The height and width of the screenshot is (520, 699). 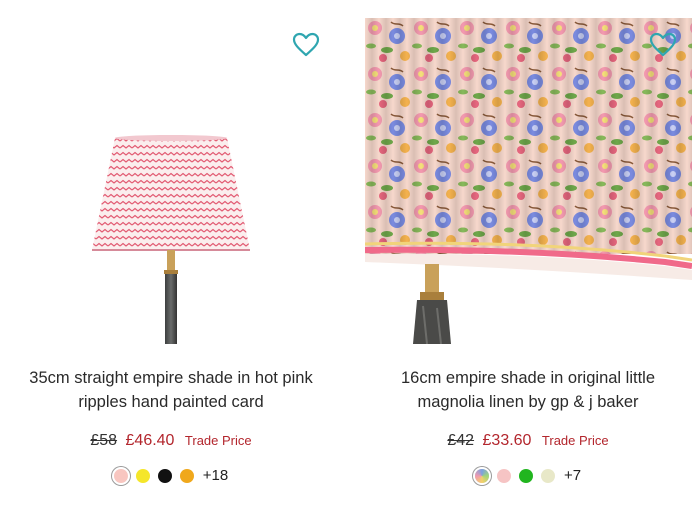 What do you see at coordinates (215, 475) in the screenshot?
I see `more-colors-count: +18` at bounding box center [215, 475].